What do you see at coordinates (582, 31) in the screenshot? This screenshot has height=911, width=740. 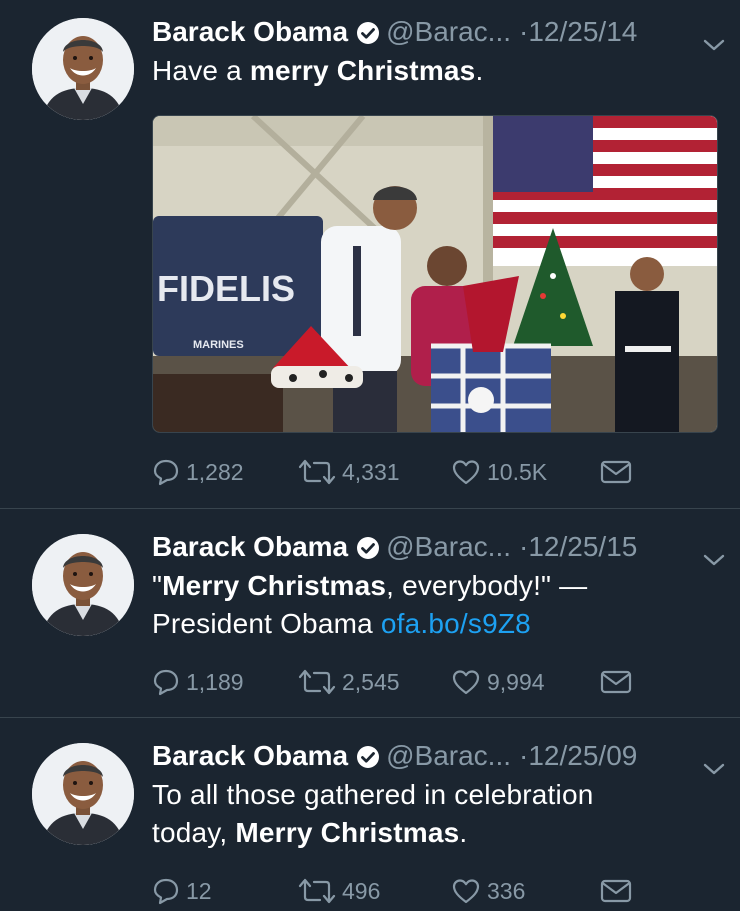 I see `tweet-date: 12/25/14` at bounding box center [582, 31].